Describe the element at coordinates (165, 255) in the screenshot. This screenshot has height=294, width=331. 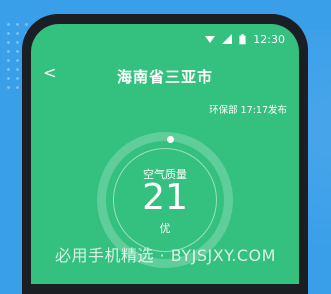
I see `watermark: 必用手机精选 · BYJSJXY.COM` at that location.